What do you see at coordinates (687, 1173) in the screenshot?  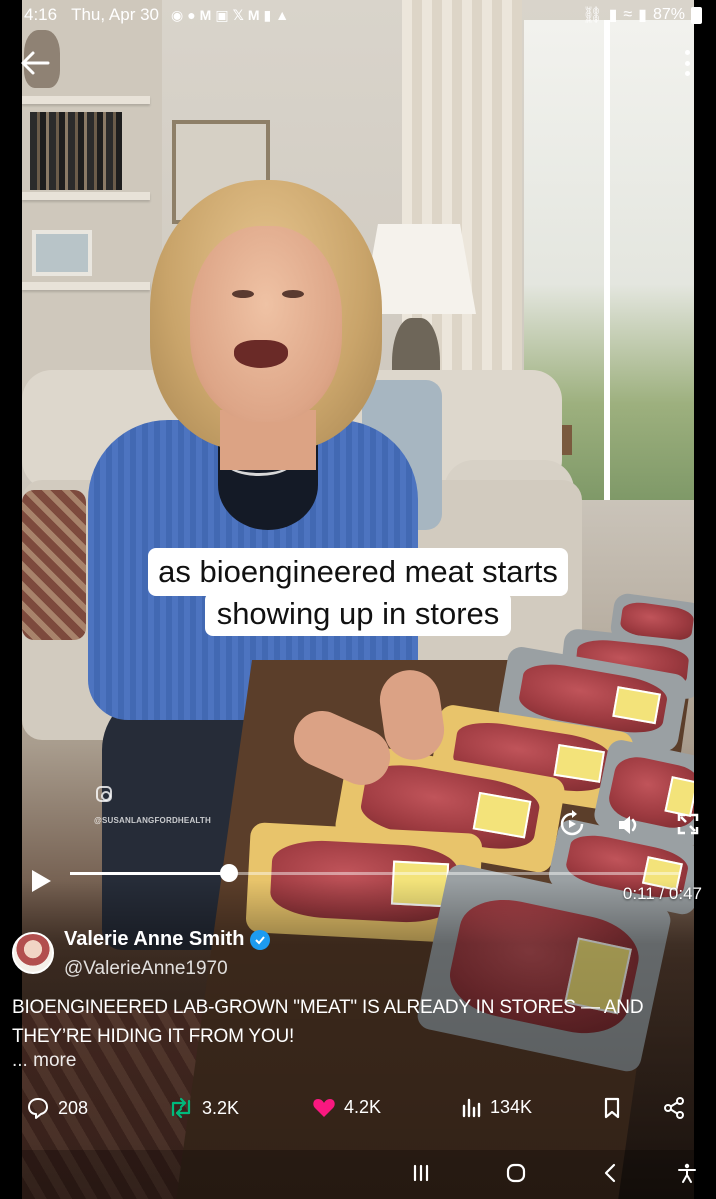 I see `accessibility-icon` at bounding box center [687, 1173].